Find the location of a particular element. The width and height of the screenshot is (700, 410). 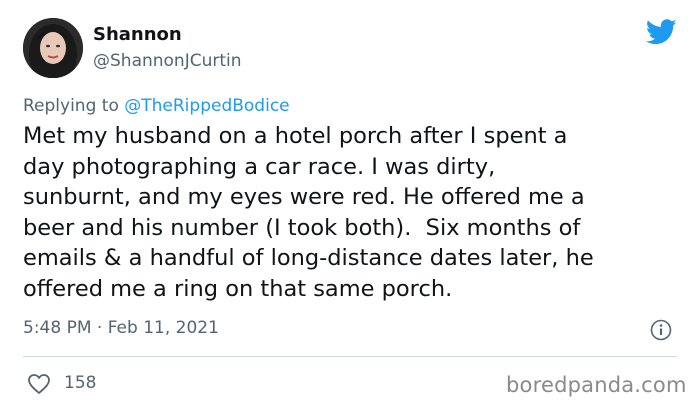

replying-to: Replying to @TheRippedBodice is located at coordinates (156, 106).